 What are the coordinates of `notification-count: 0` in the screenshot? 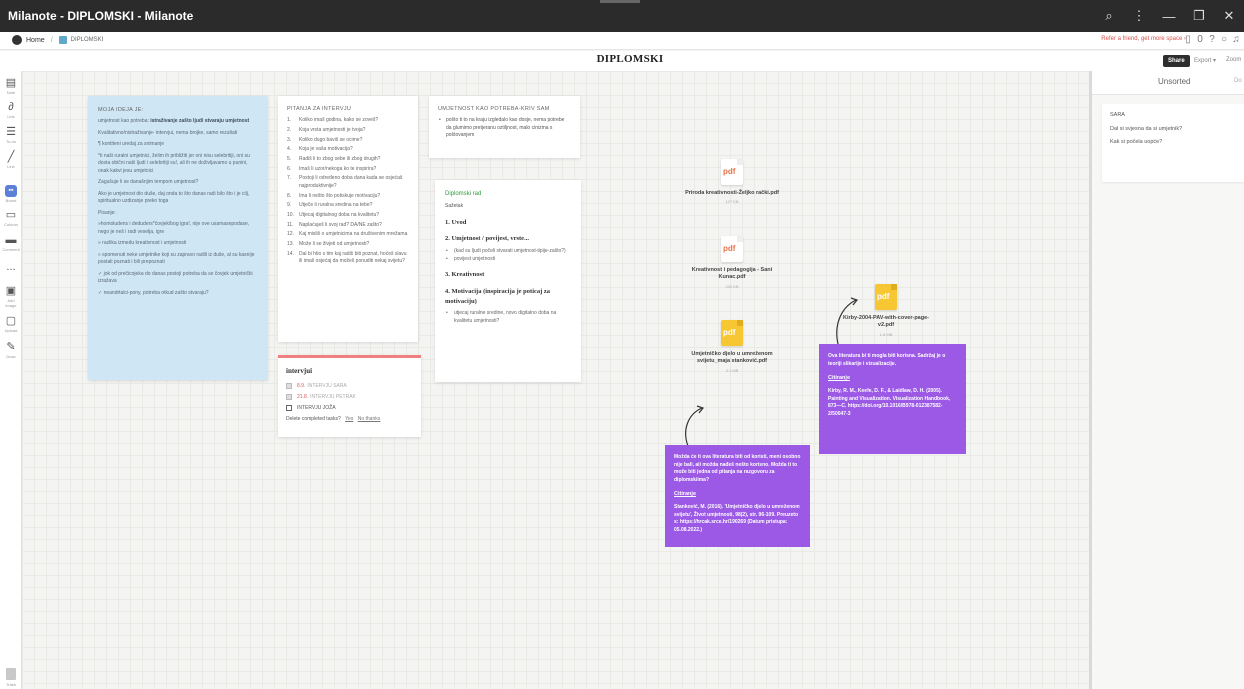 It's located at (1200, 39).